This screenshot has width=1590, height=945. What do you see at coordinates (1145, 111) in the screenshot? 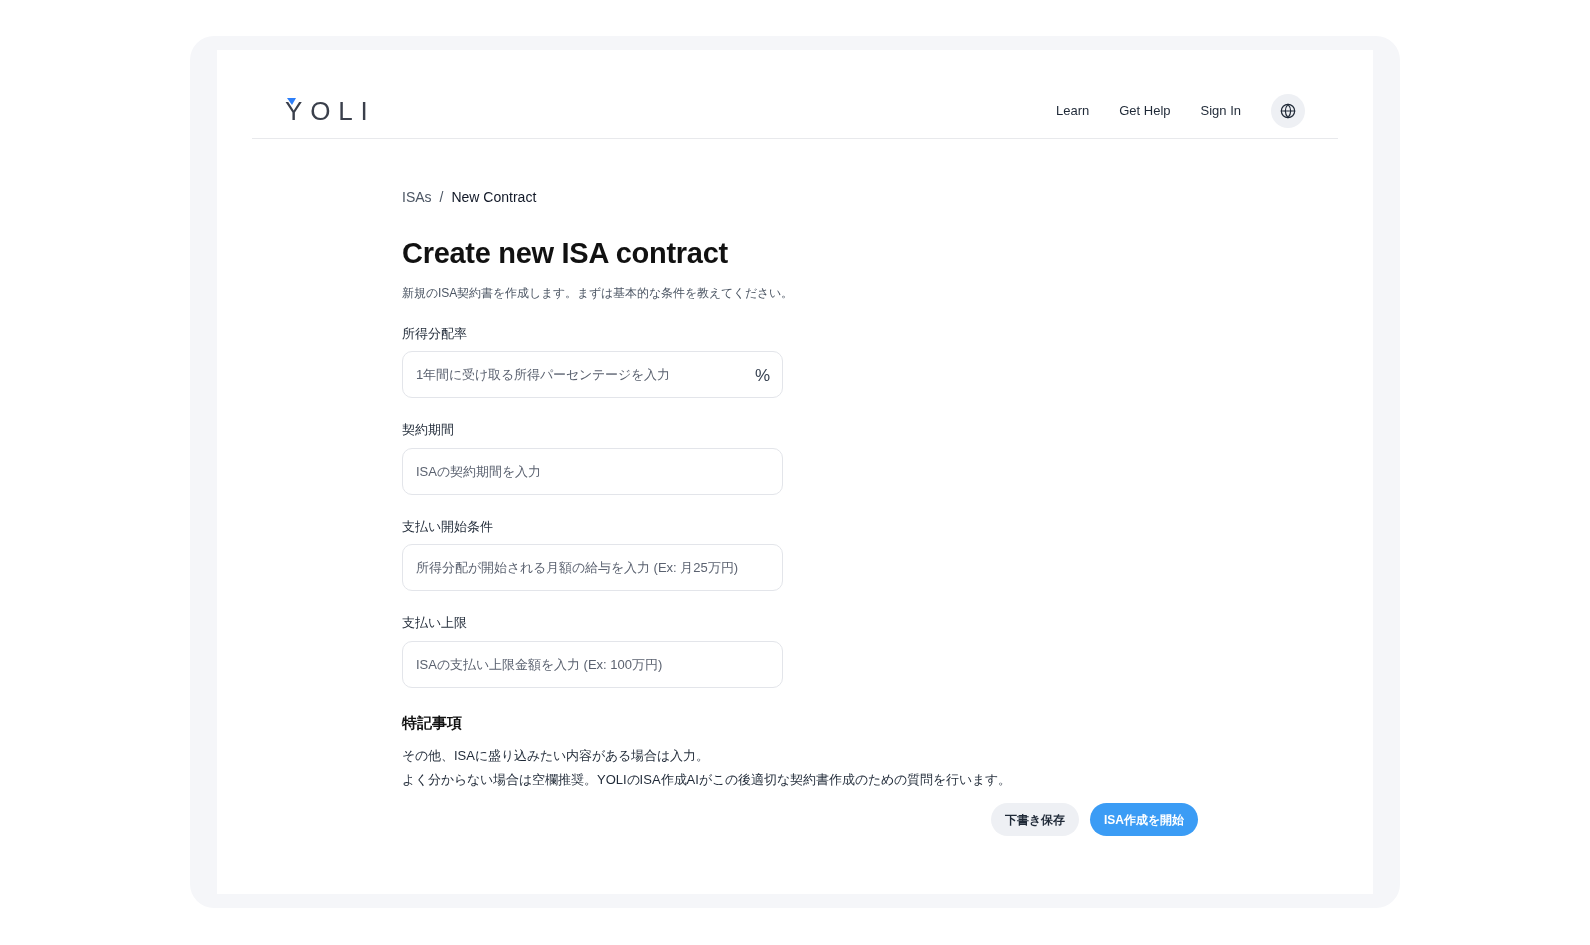
I see `nav-link: Get Help` at bounding box center [1145, 111].